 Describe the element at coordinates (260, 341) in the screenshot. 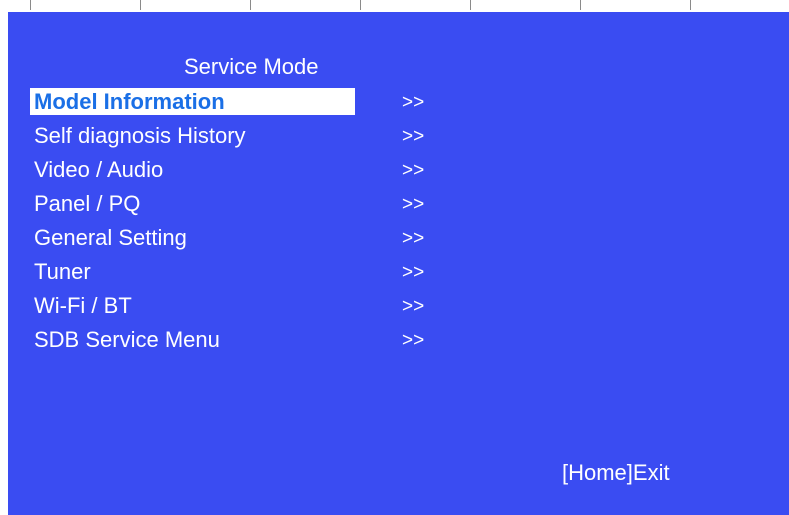

I see `menu-item-sdb-service-menu: SDB Service Menu >>` at that location.